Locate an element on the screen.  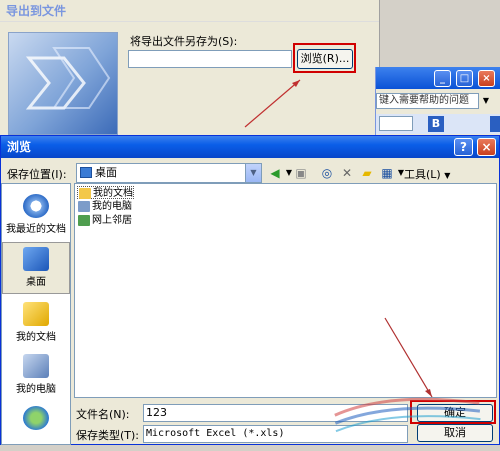
export-path-input is located at coordinates (210, 59).